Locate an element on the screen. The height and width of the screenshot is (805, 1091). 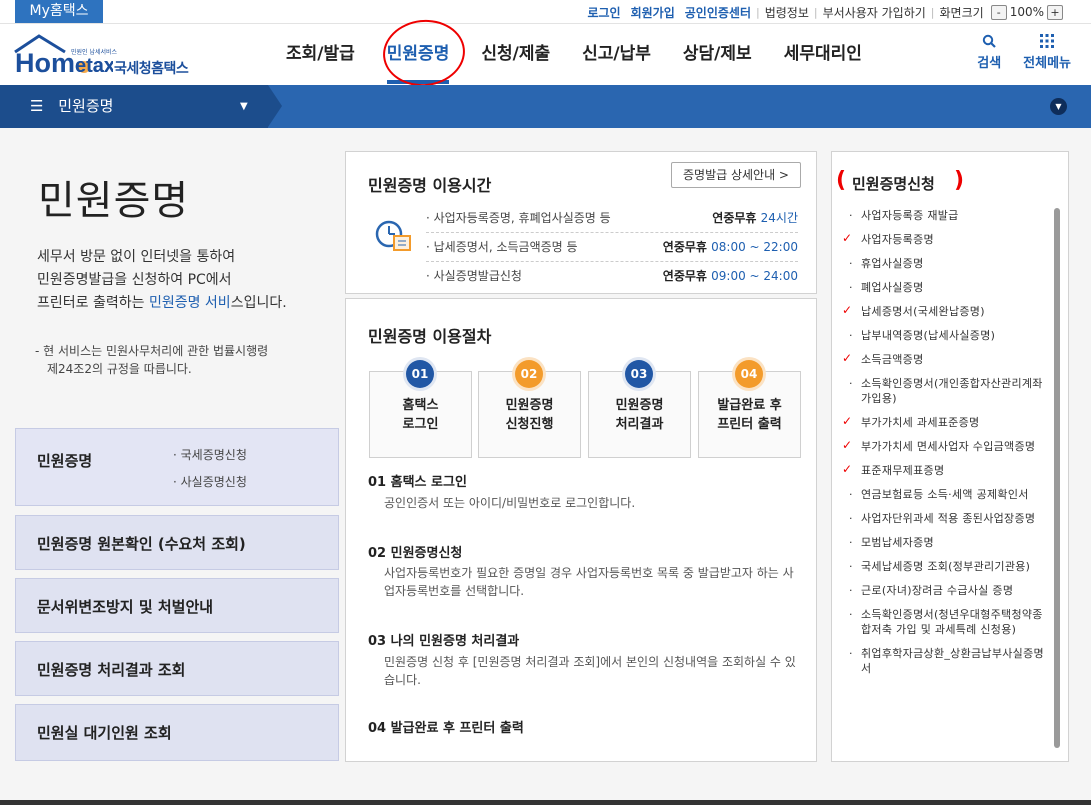
menu-consult-report: 상담/제보 is located at coordinates (717, 54).